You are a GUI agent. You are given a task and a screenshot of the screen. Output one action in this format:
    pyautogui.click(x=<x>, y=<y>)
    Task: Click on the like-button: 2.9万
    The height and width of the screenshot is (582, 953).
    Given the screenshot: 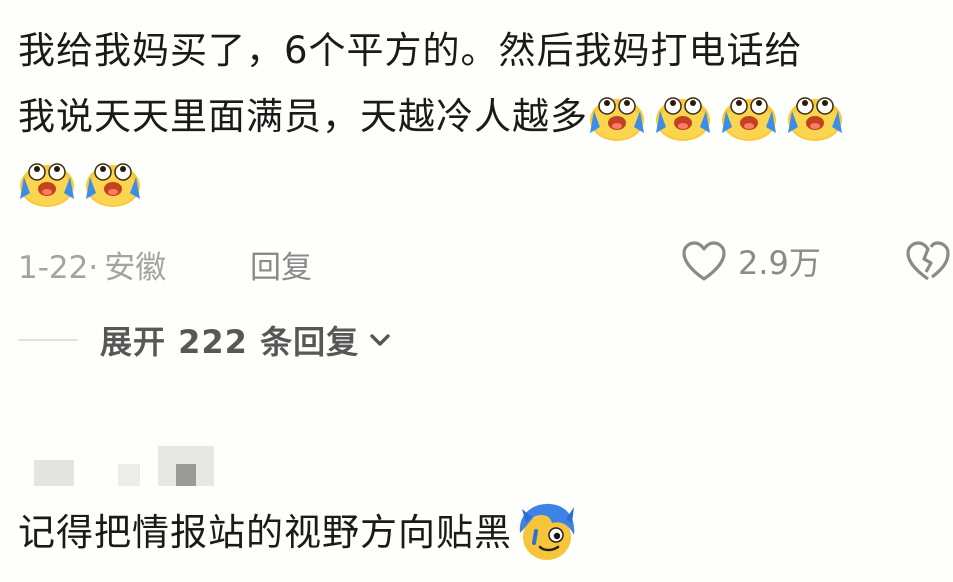 What is the action you would take?
    pyautogui.click(x=750, y=261)
    